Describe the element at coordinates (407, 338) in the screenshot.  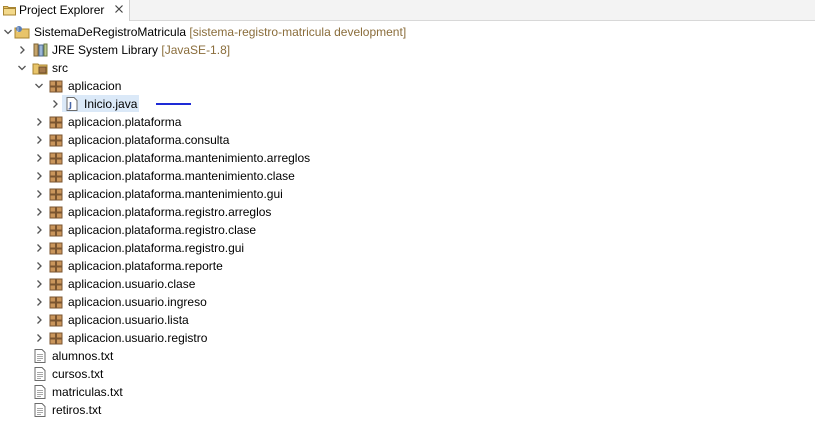
I see `tree-row-package: aplicacion.usuario.registro` at that location.